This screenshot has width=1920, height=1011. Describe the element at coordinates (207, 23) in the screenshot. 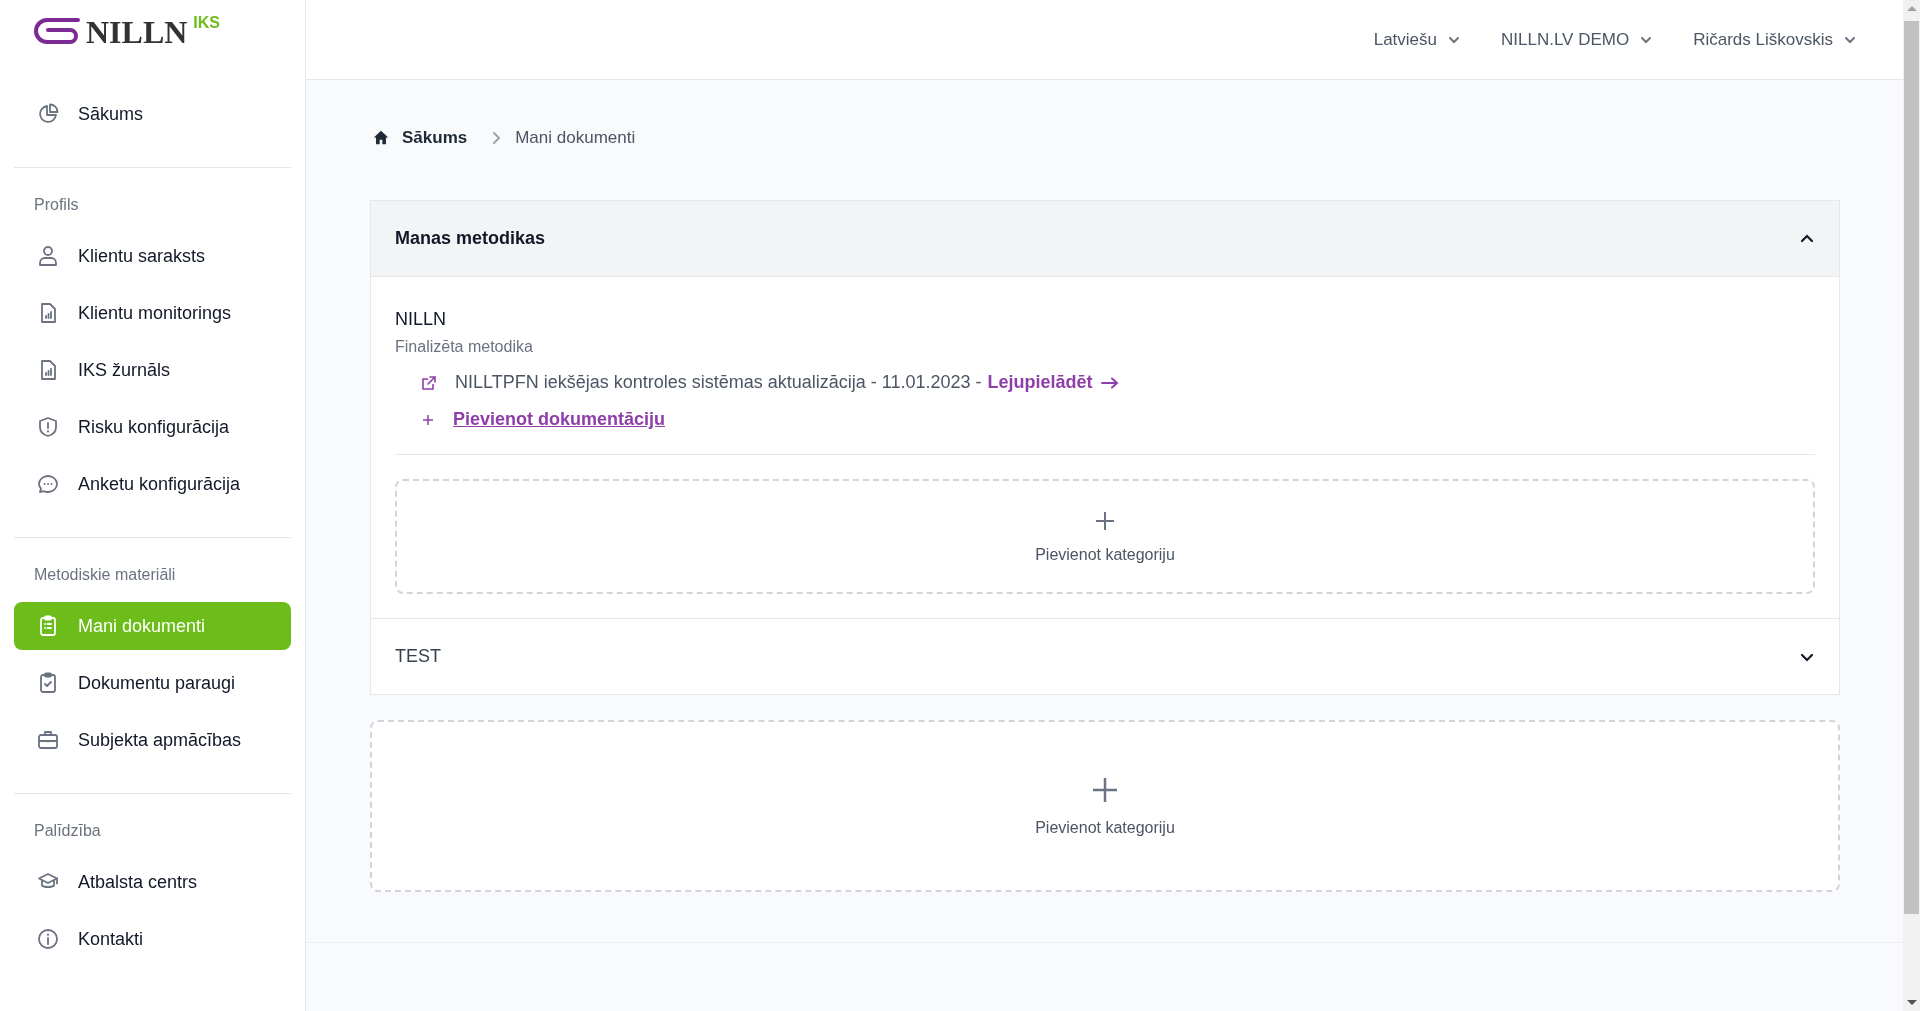

I see `logo-suffix: IKS` at that location.